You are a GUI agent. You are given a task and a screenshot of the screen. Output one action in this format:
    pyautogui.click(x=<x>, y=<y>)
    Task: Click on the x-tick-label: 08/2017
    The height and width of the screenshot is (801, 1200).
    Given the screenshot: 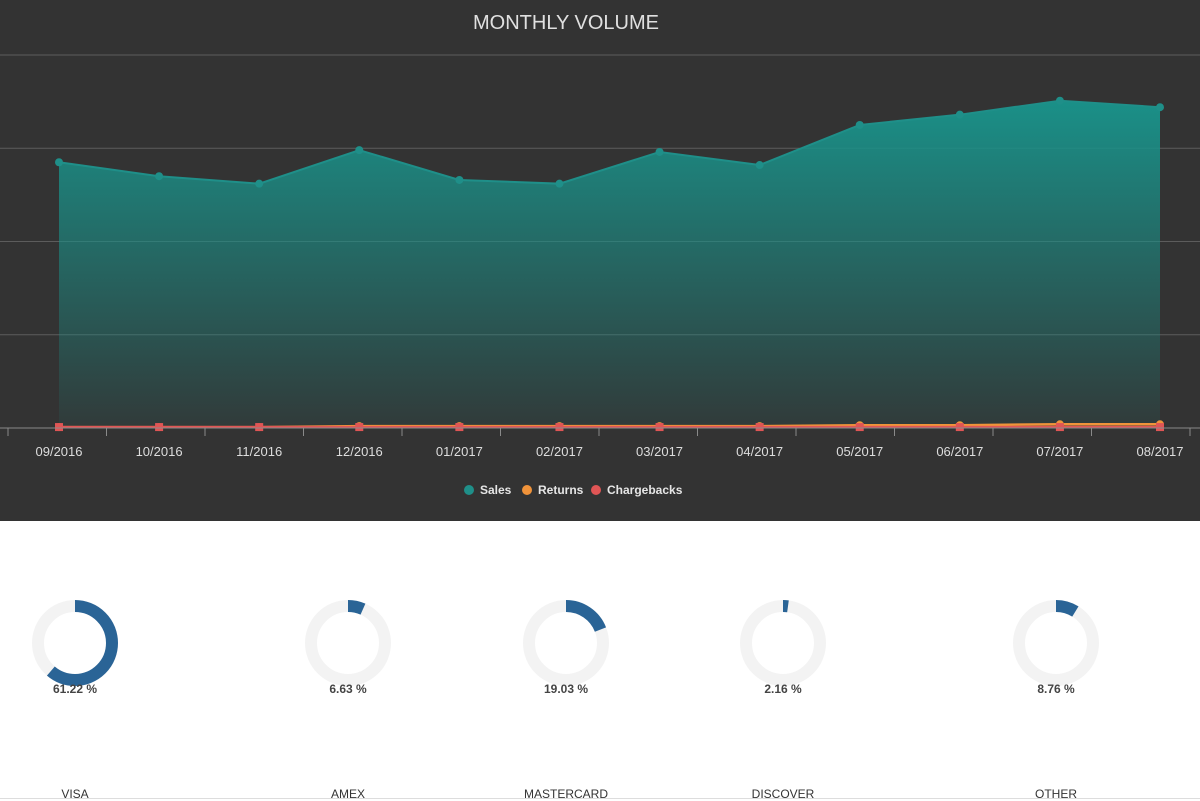 What is the action you would take?
    pyautogui.click(x=1160, y=451)
    